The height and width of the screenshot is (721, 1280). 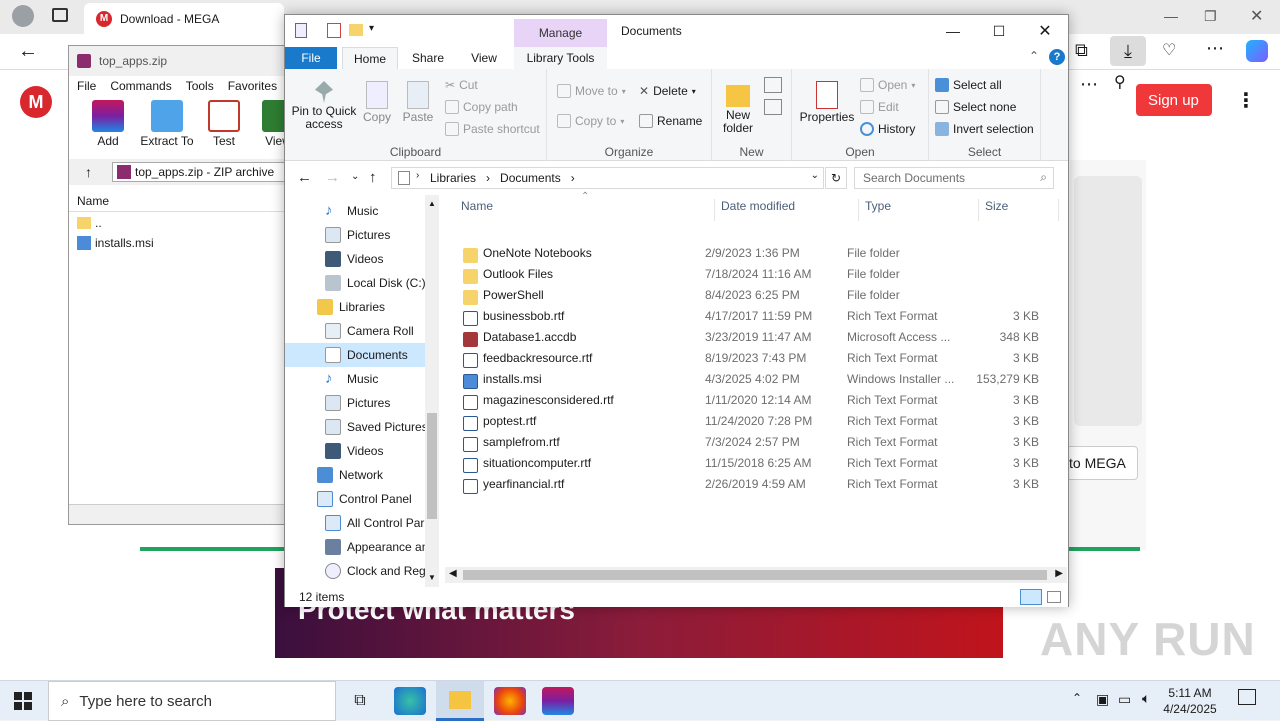 What do you see at coordinates (738, 106) in the screenshot?
I see `new-folder-button: New folder` at bounding box center [738, 106].